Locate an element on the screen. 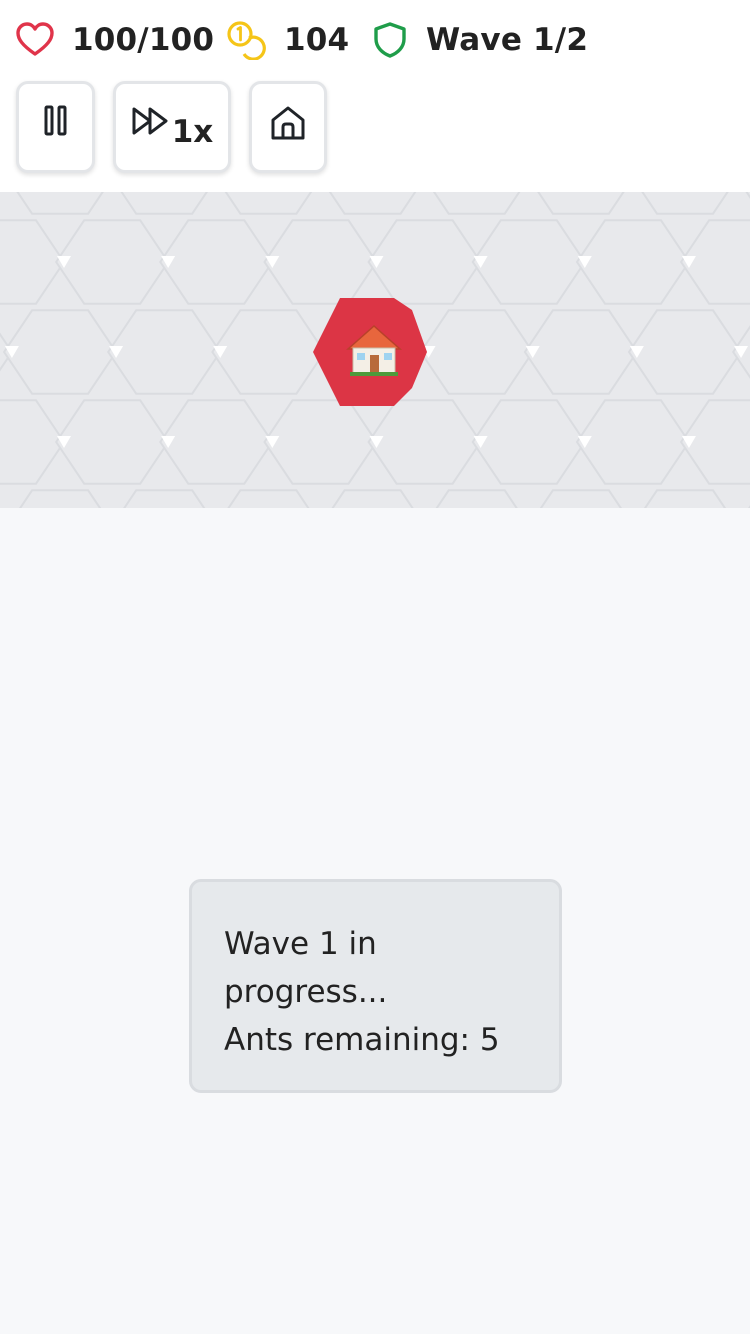  home-button is located at coordinates (288, 127).